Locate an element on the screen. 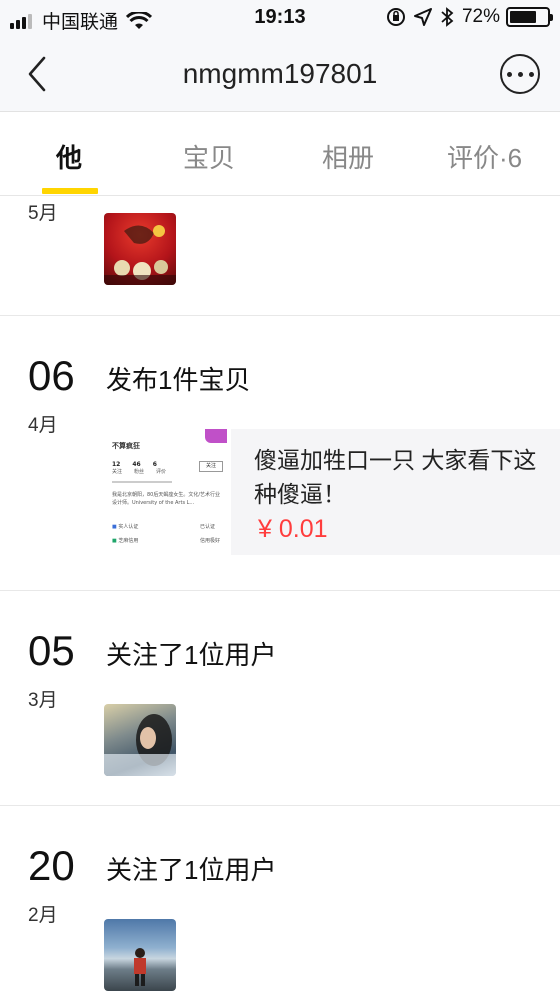 The height and width of the screenshot is (994, 560). section-day: 20 is located at coordinates (51, 865).